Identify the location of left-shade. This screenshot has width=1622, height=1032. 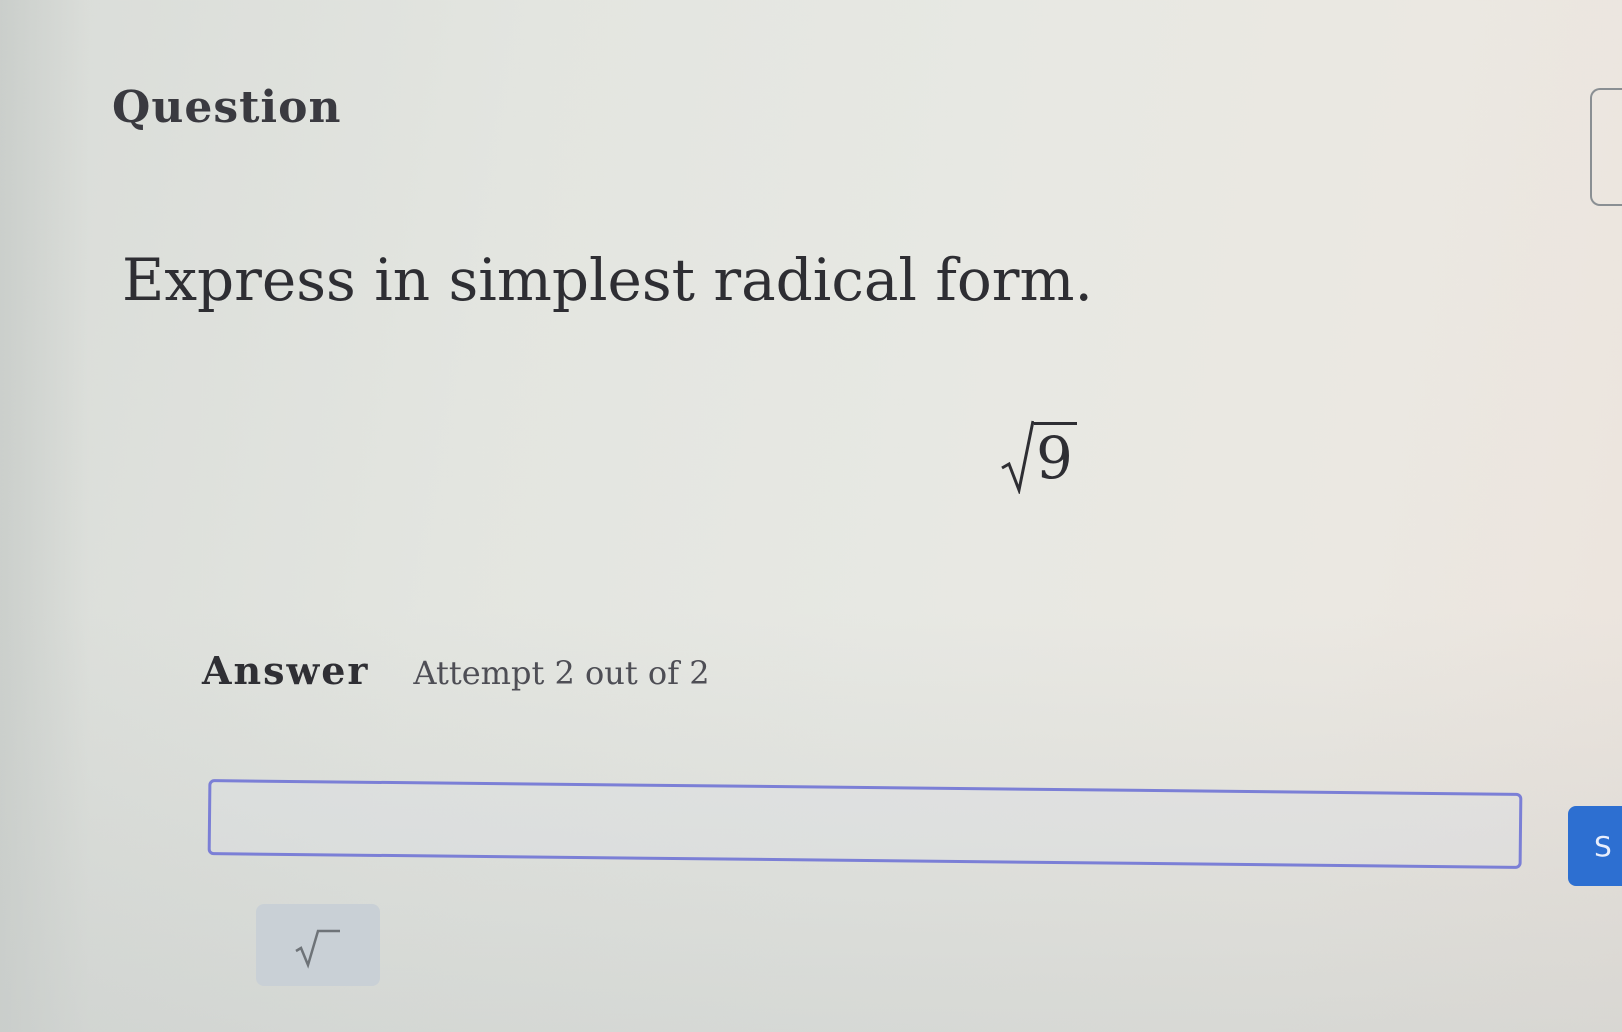
(45, 516).